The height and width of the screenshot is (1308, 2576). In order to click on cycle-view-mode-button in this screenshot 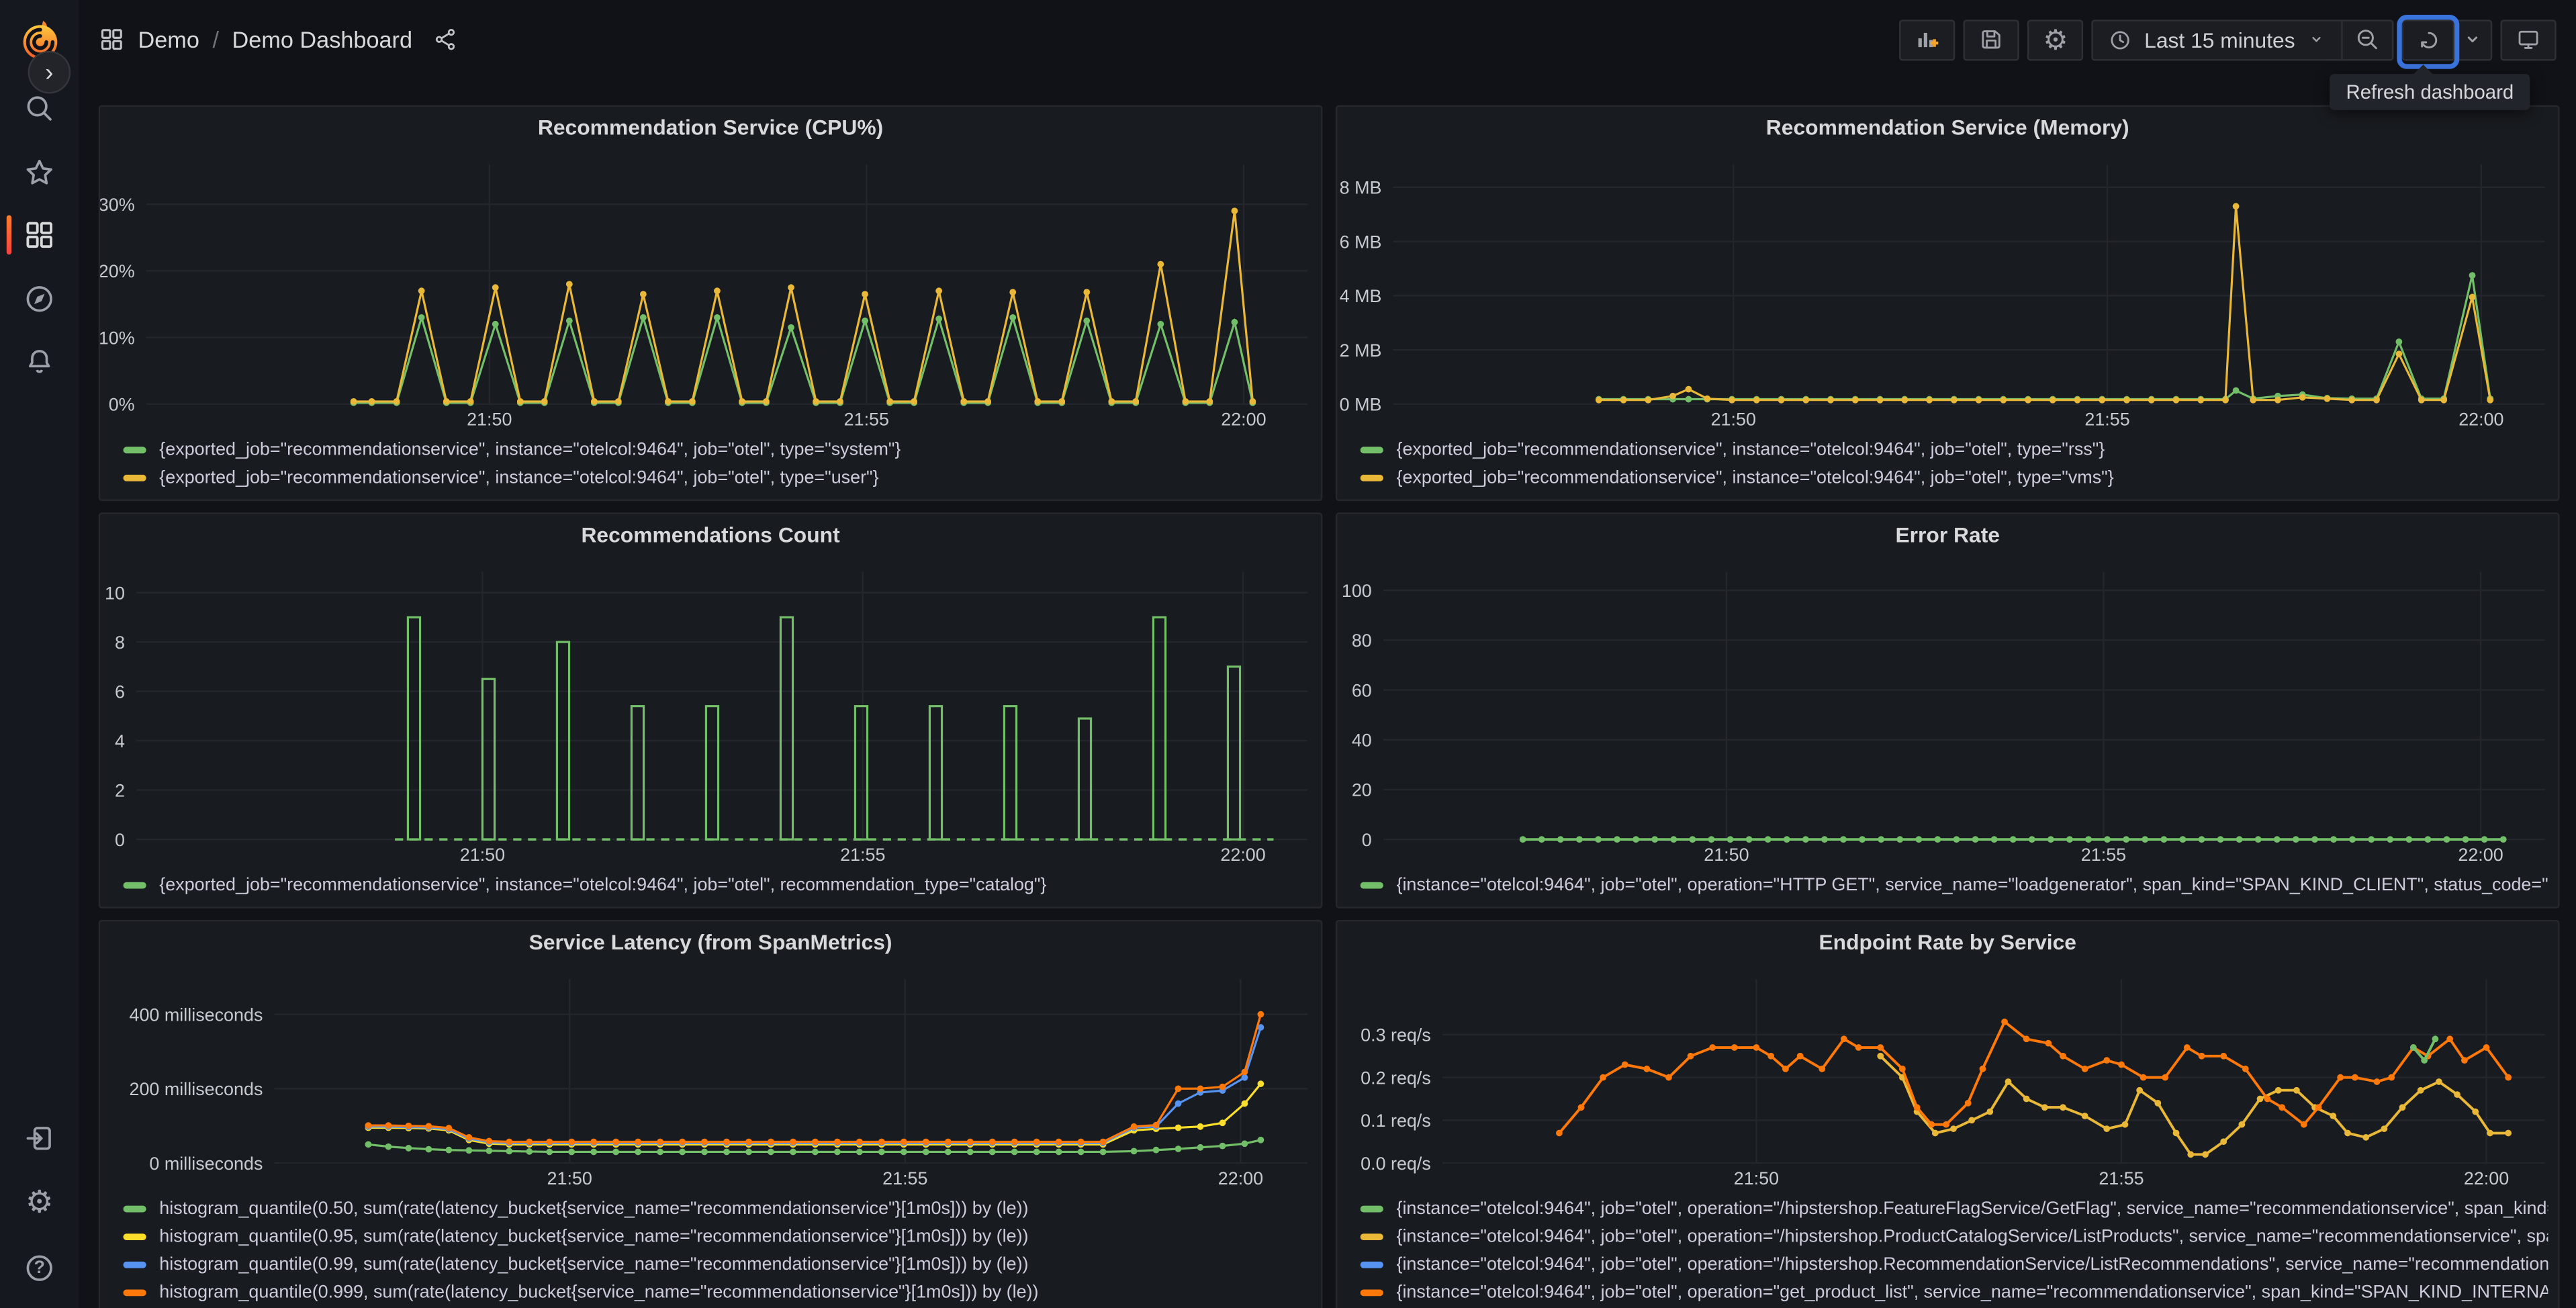, I will do `click(2528, 40)`.